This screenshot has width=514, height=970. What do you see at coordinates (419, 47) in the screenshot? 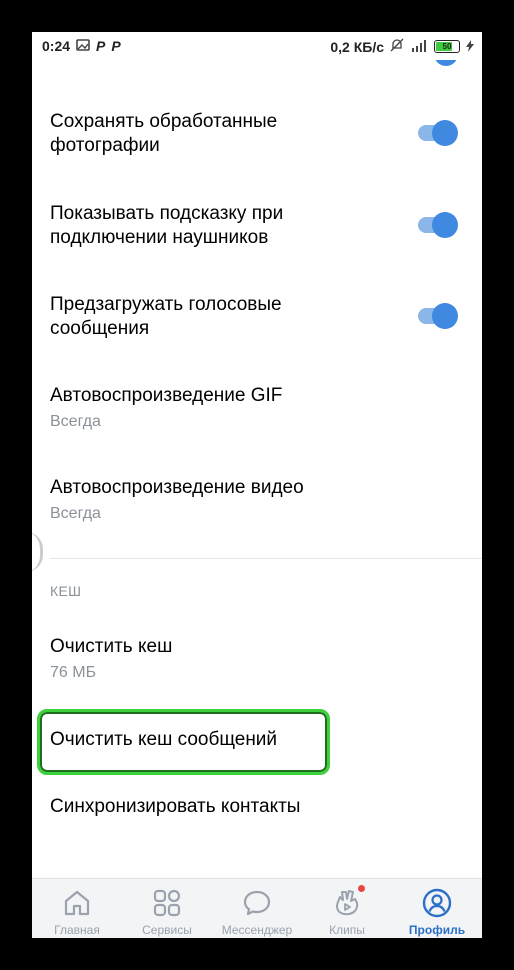
I see `signal-icon` at bounding box center [419, 47].